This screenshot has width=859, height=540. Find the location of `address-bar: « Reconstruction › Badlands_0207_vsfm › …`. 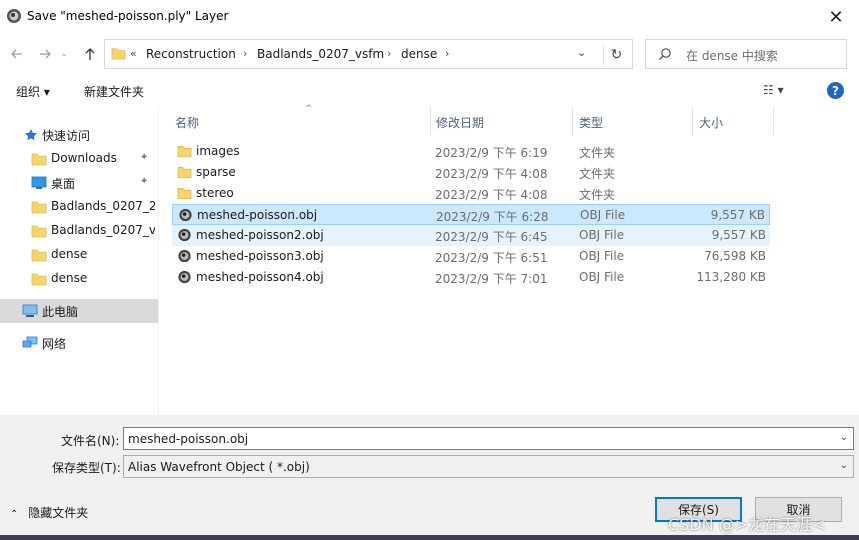

address-bar: « Reconstruction › Badlands_0207_vsfm › … is located at coordinates (368, 54).